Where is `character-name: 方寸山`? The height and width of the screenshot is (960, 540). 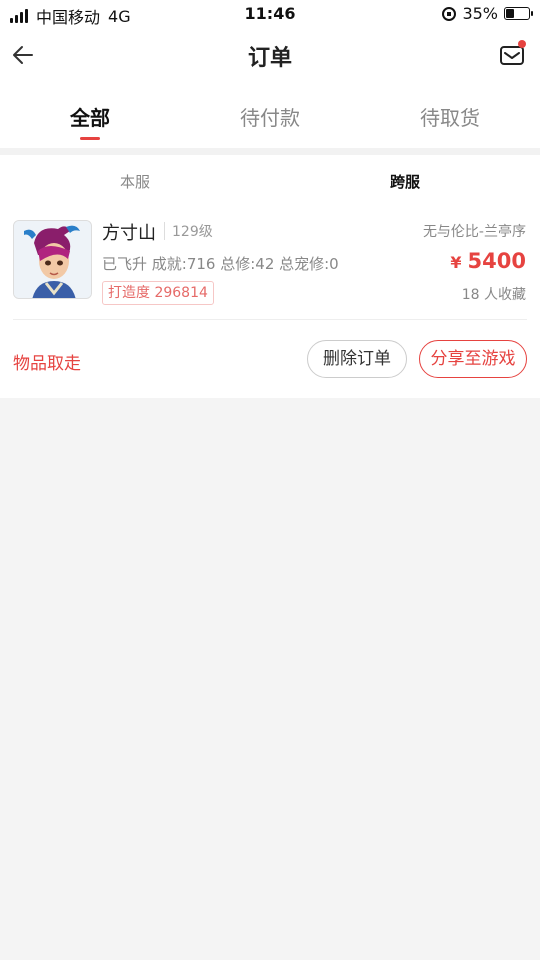
character-name: 方寸山 is located at coordinates (129, 233).